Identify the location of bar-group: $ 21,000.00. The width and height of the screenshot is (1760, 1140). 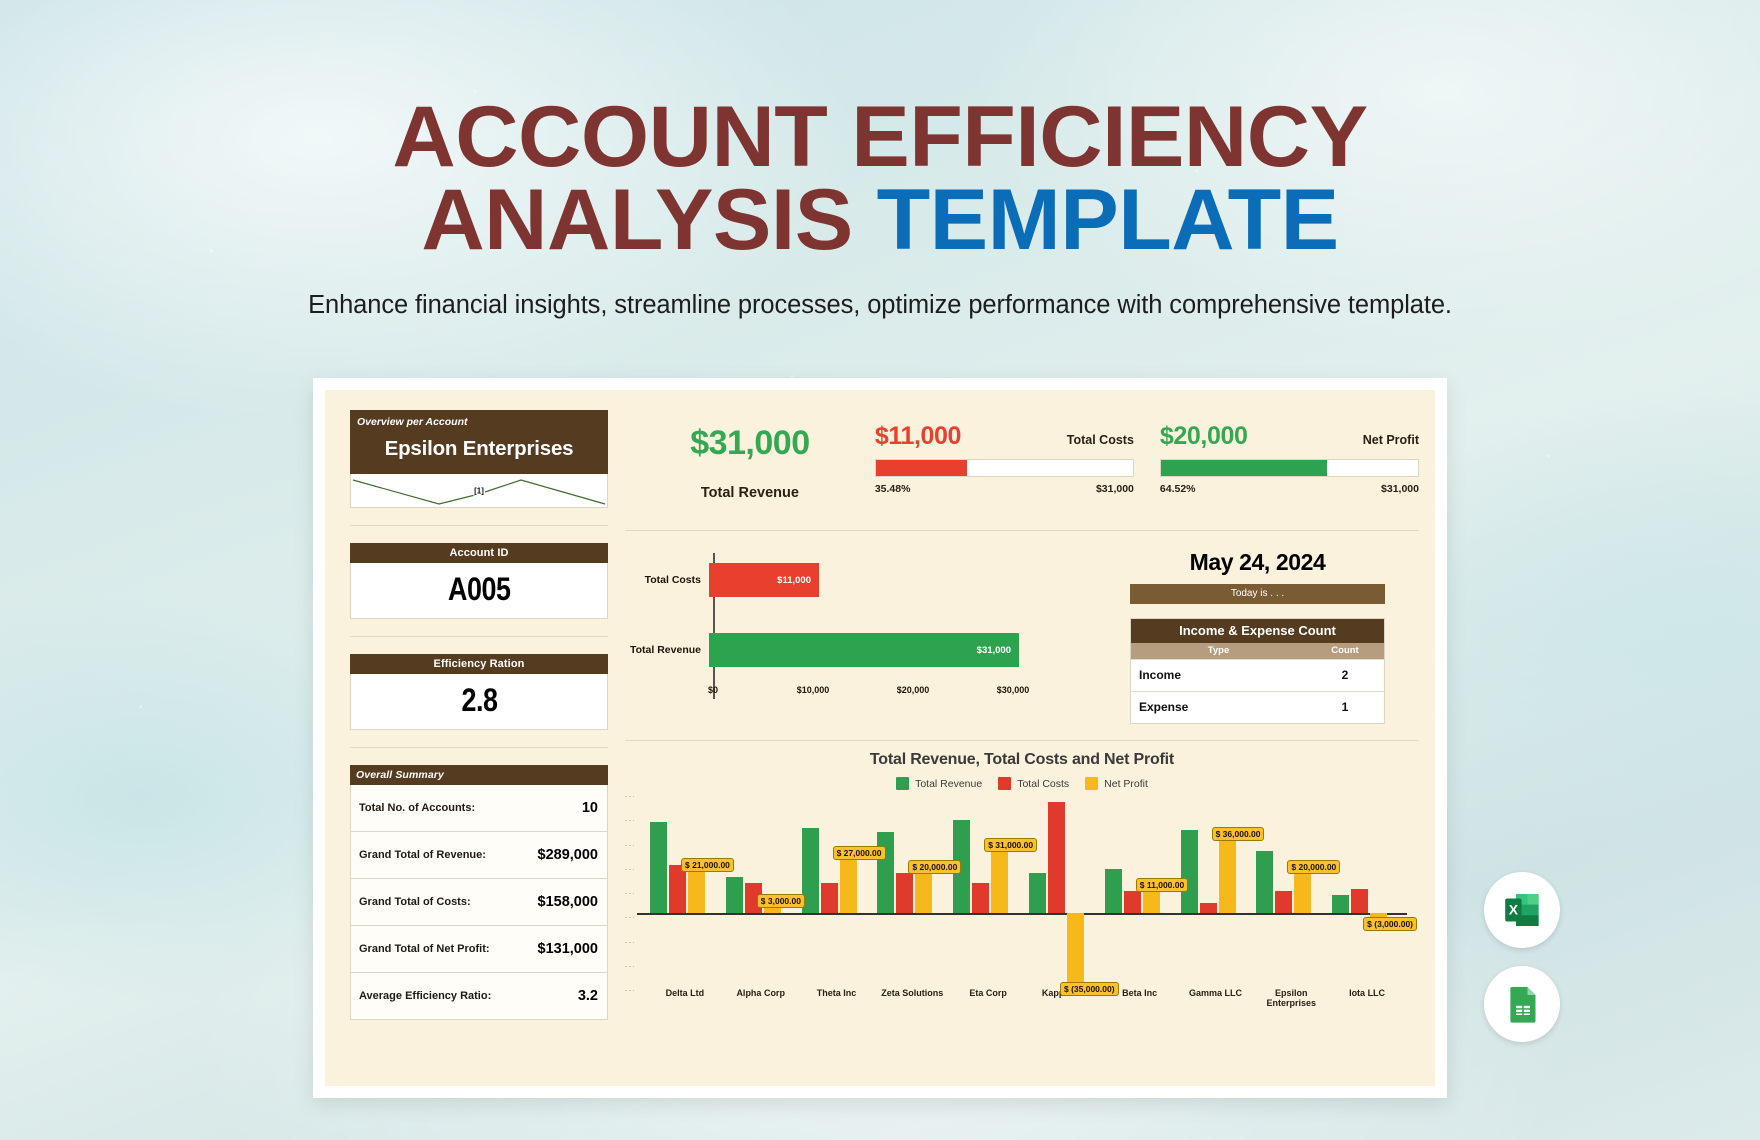
(690, 893).